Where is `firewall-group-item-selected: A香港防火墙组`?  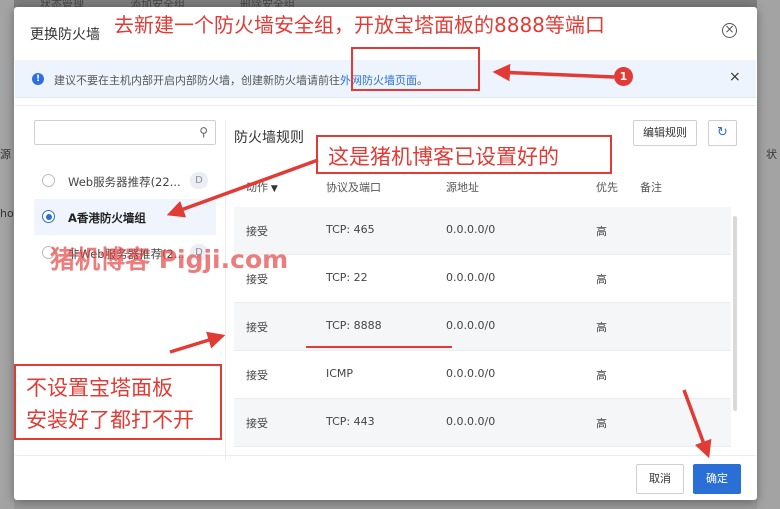 firewall-group-item-selected: A香港防火墙组 is located at coordinates (125, 217).